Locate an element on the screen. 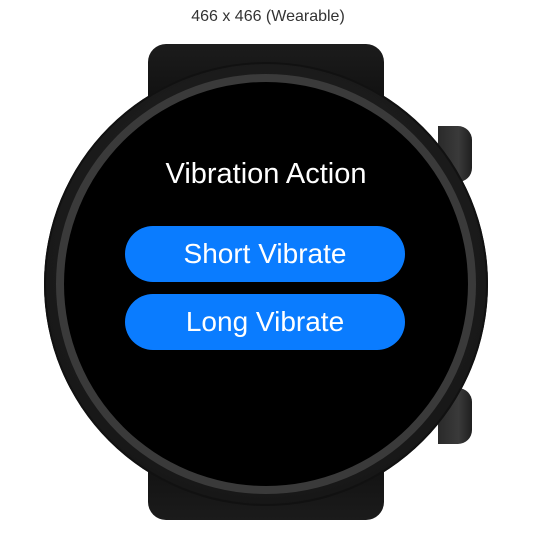 Image resolution: width=536 pixels, height=536 pixels. screen-title: Vibration Action is located at coordinates (266, 174).